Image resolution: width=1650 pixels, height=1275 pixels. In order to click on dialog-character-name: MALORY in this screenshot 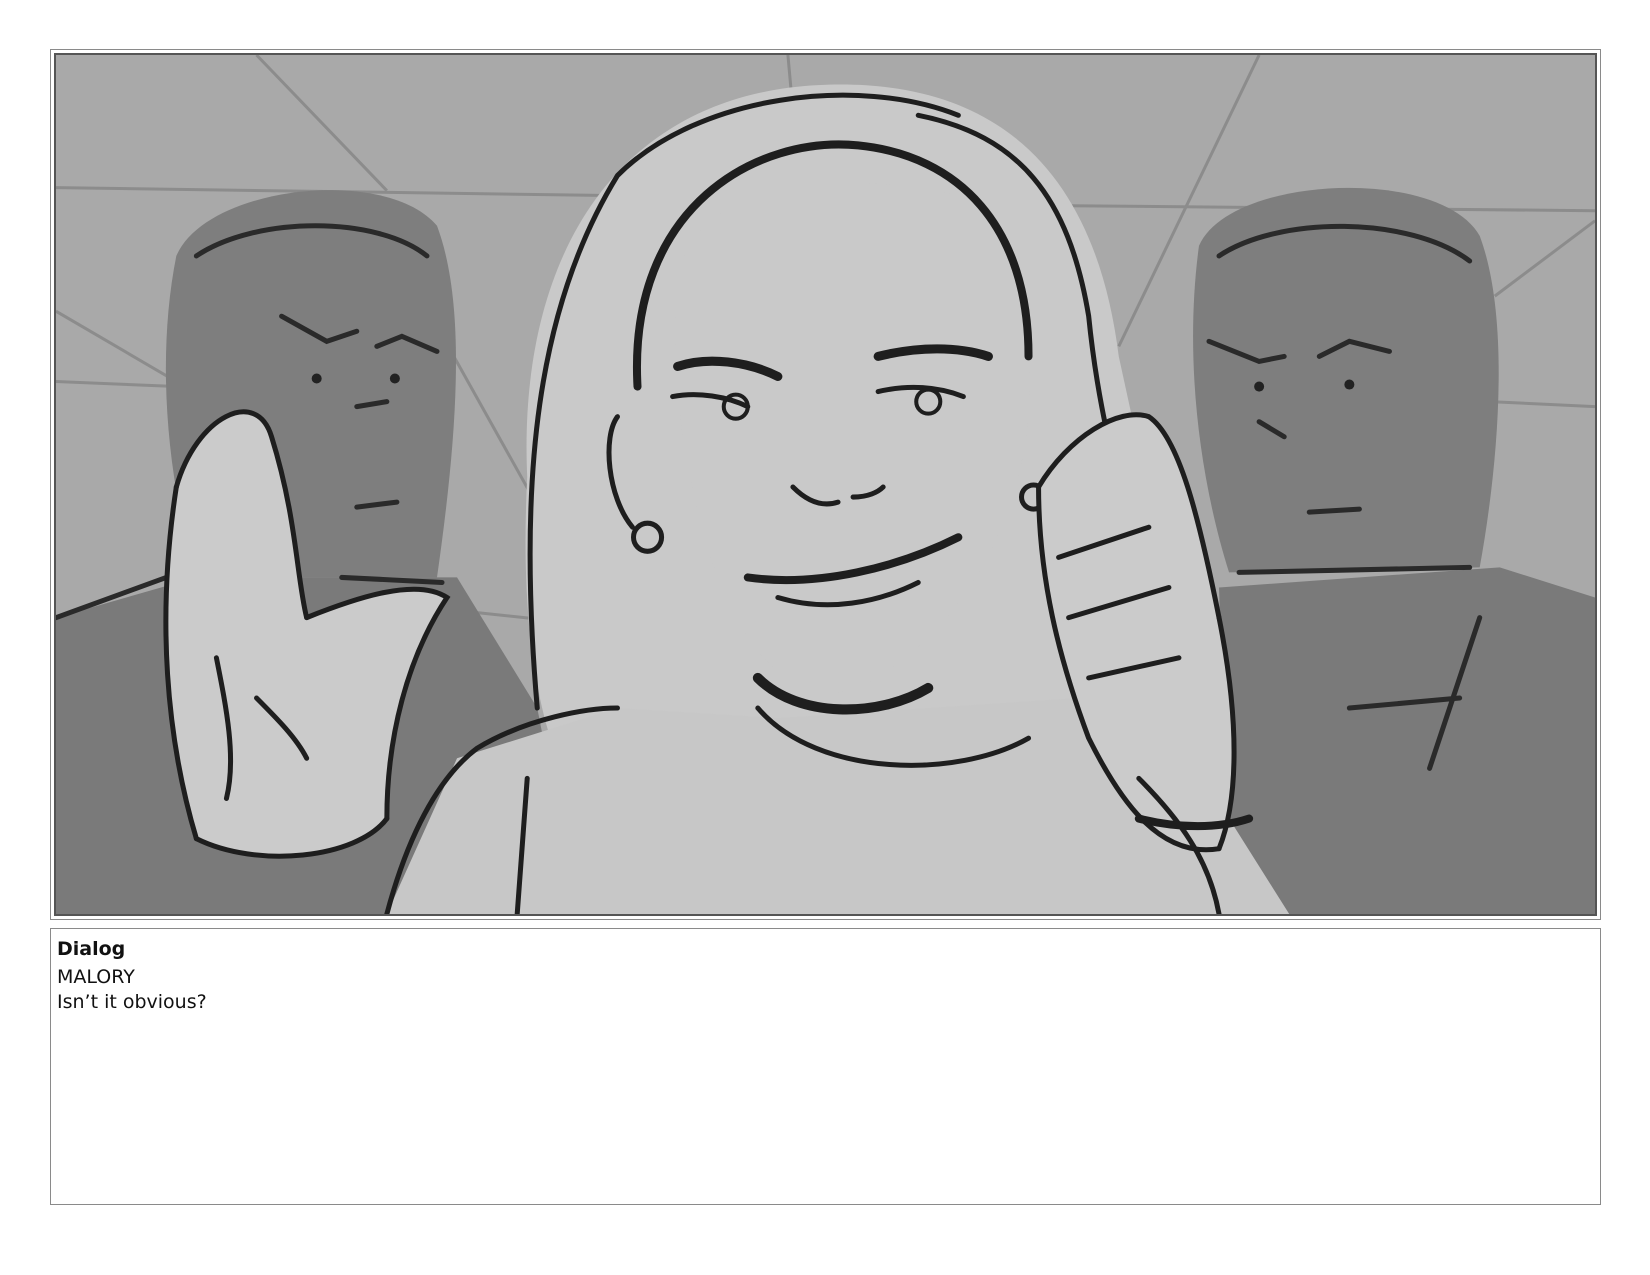, I will do `click(96, 977)`.